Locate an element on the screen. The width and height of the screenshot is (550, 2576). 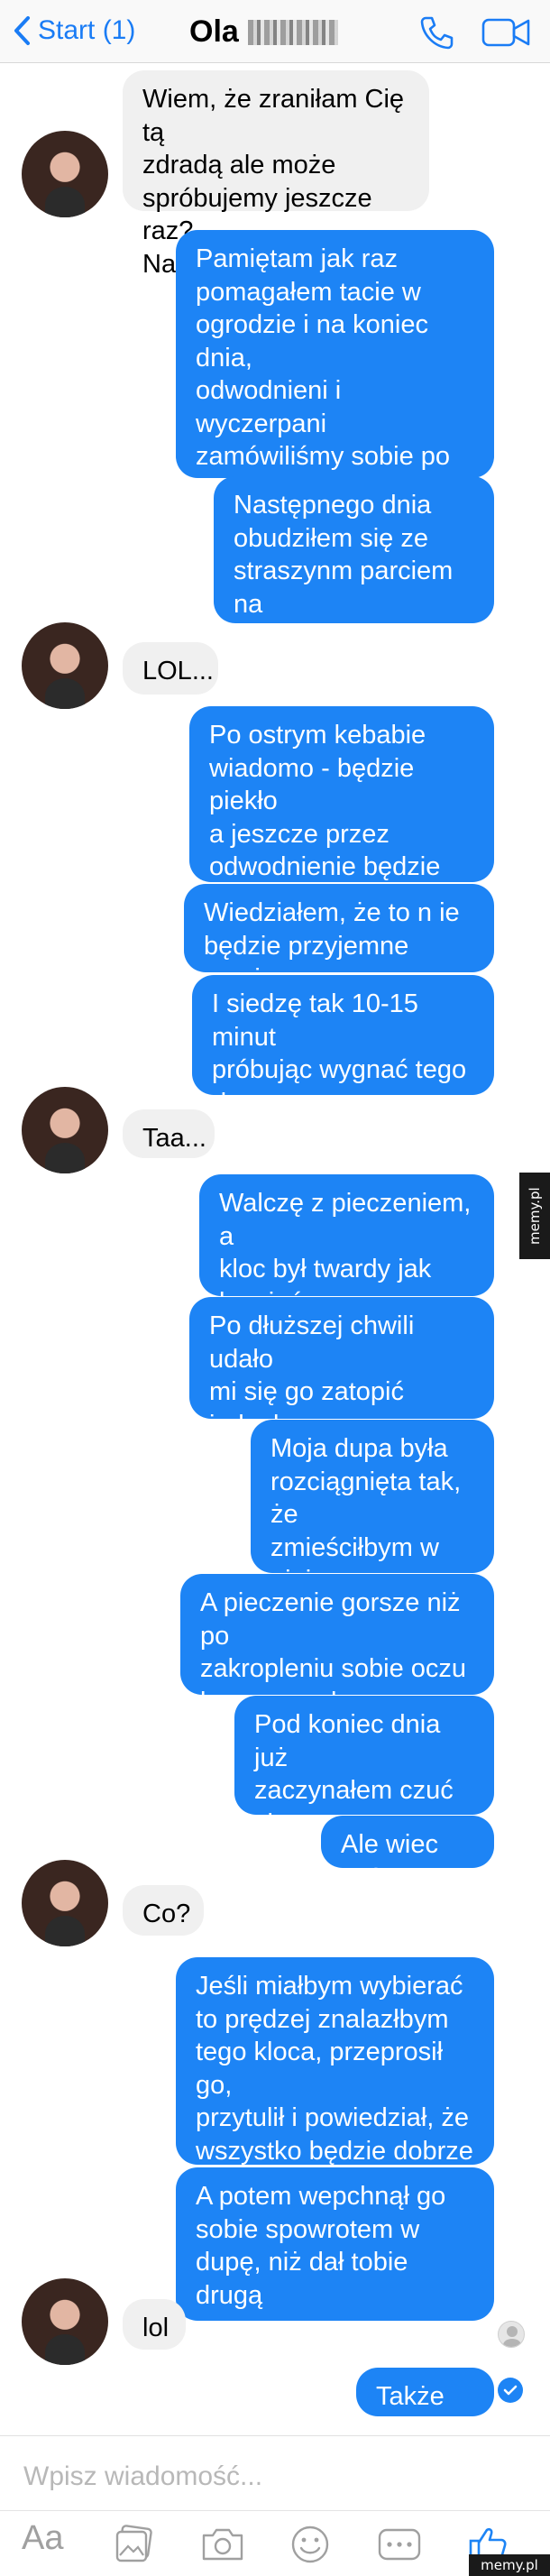
message-input is located at coordinates (275, 2477).